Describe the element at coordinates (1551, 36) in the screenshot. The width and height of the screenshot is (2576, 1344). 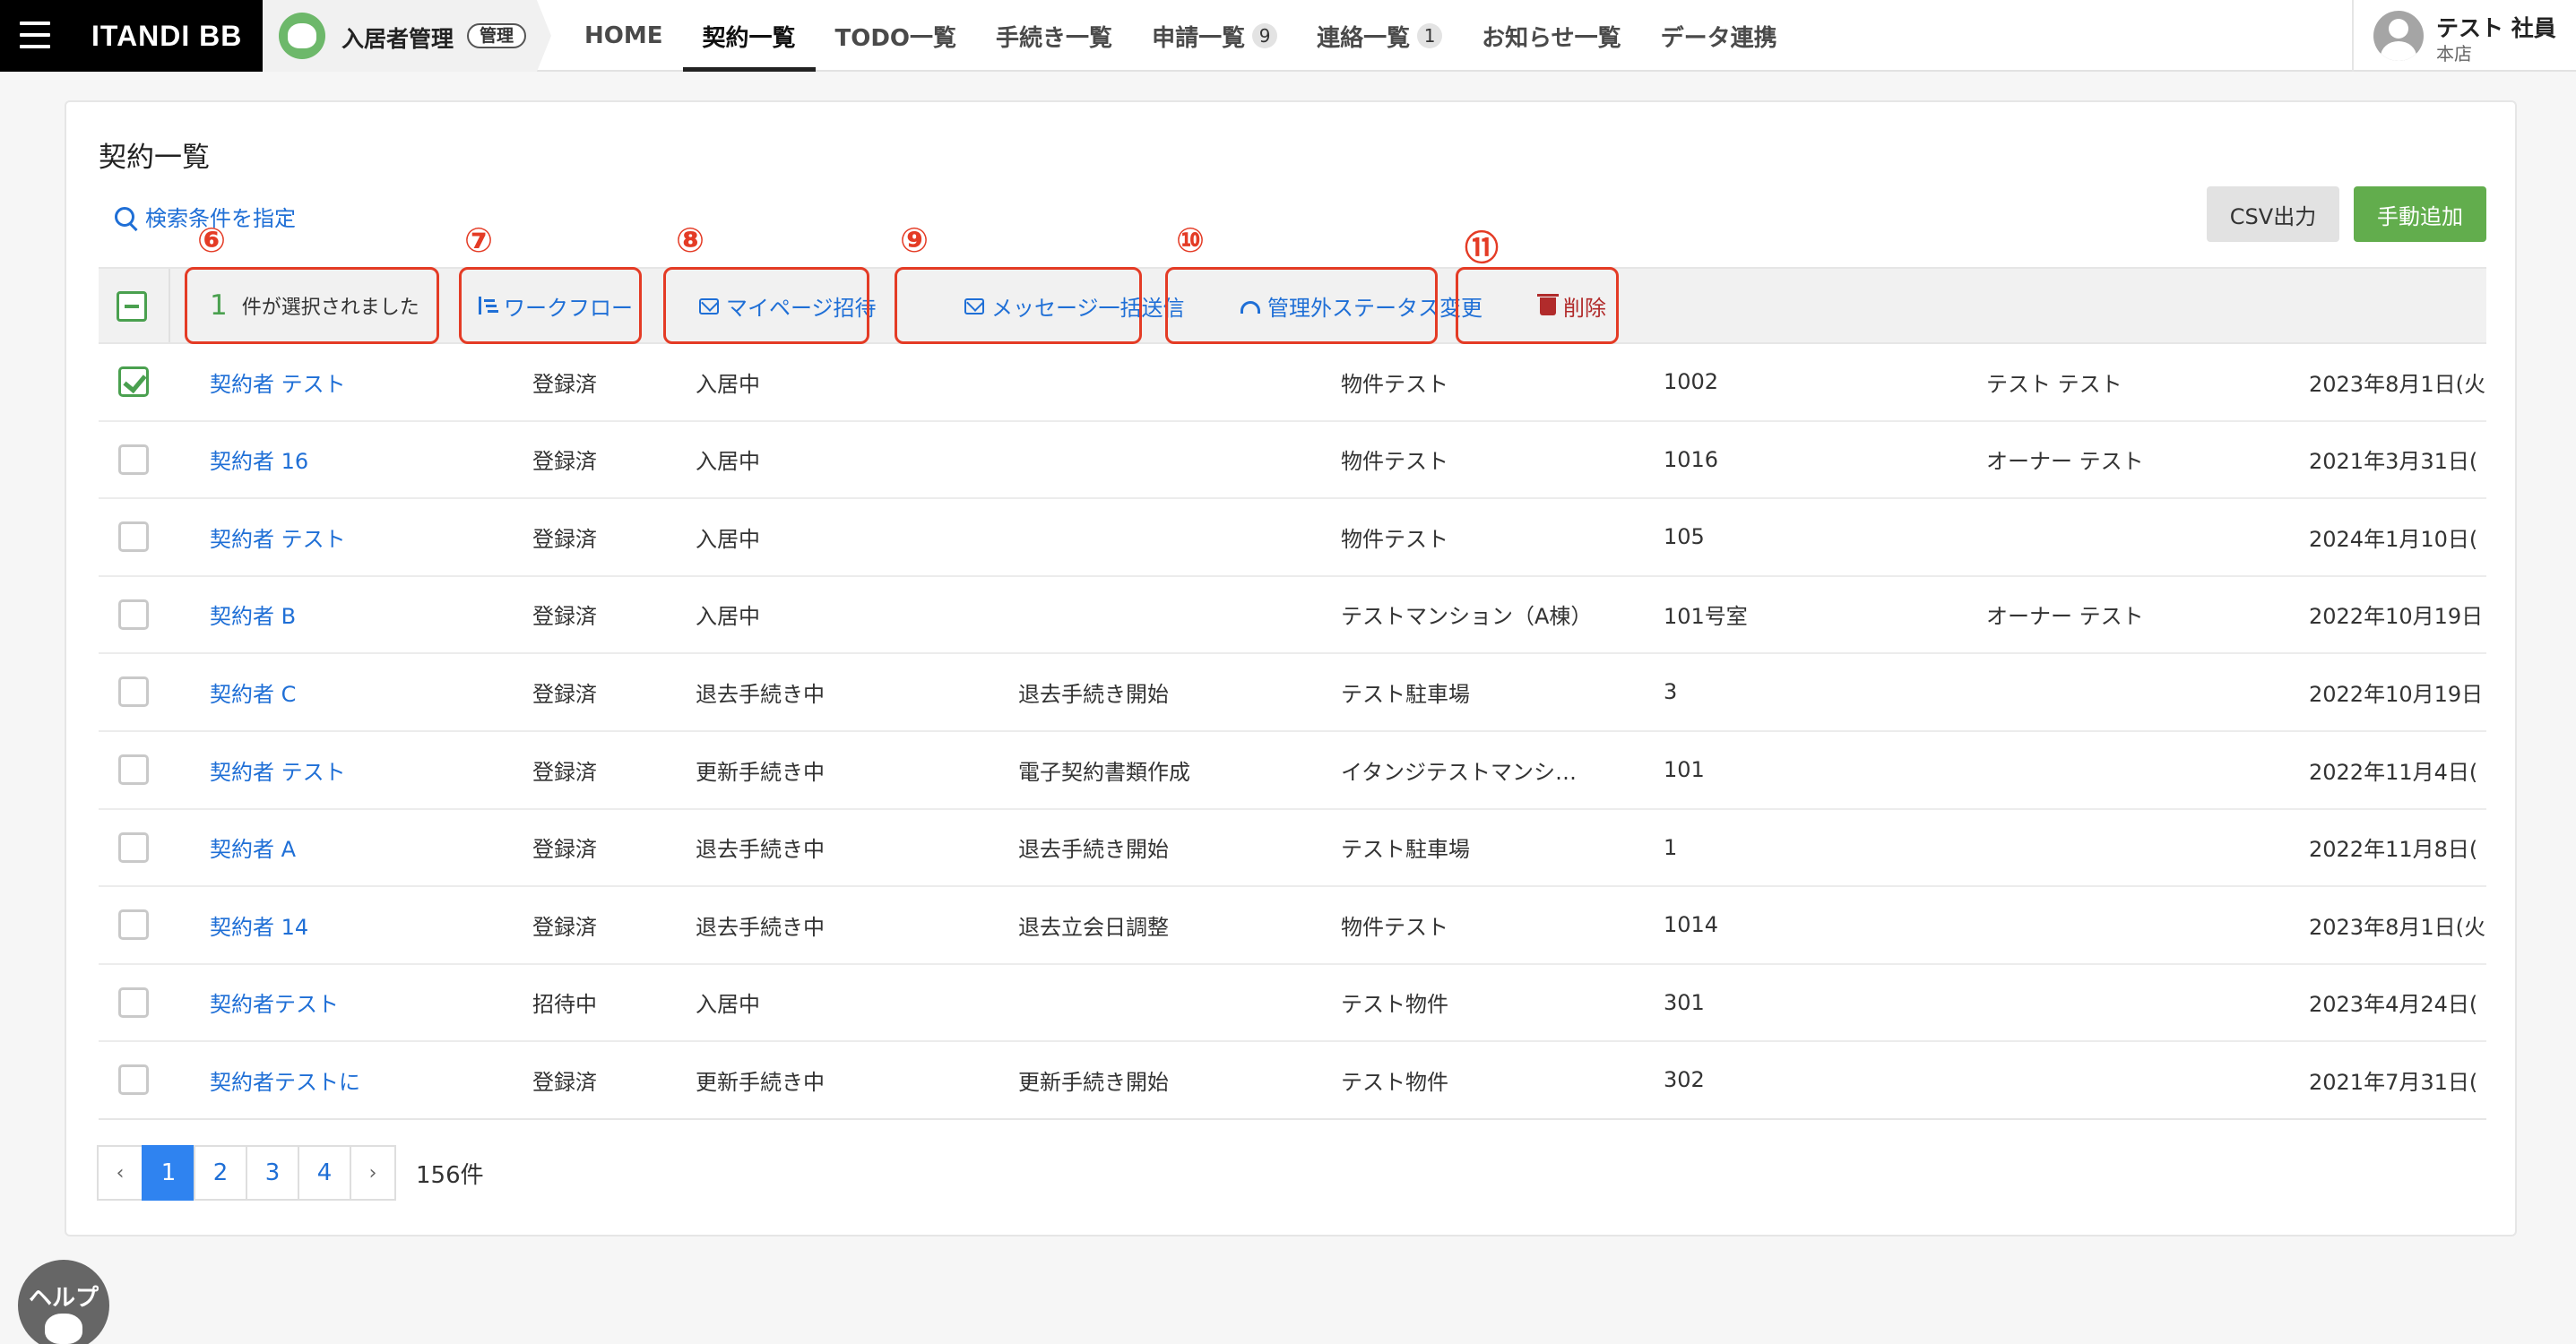
I see `nav-item-6: お知らせ一覧` at that location.